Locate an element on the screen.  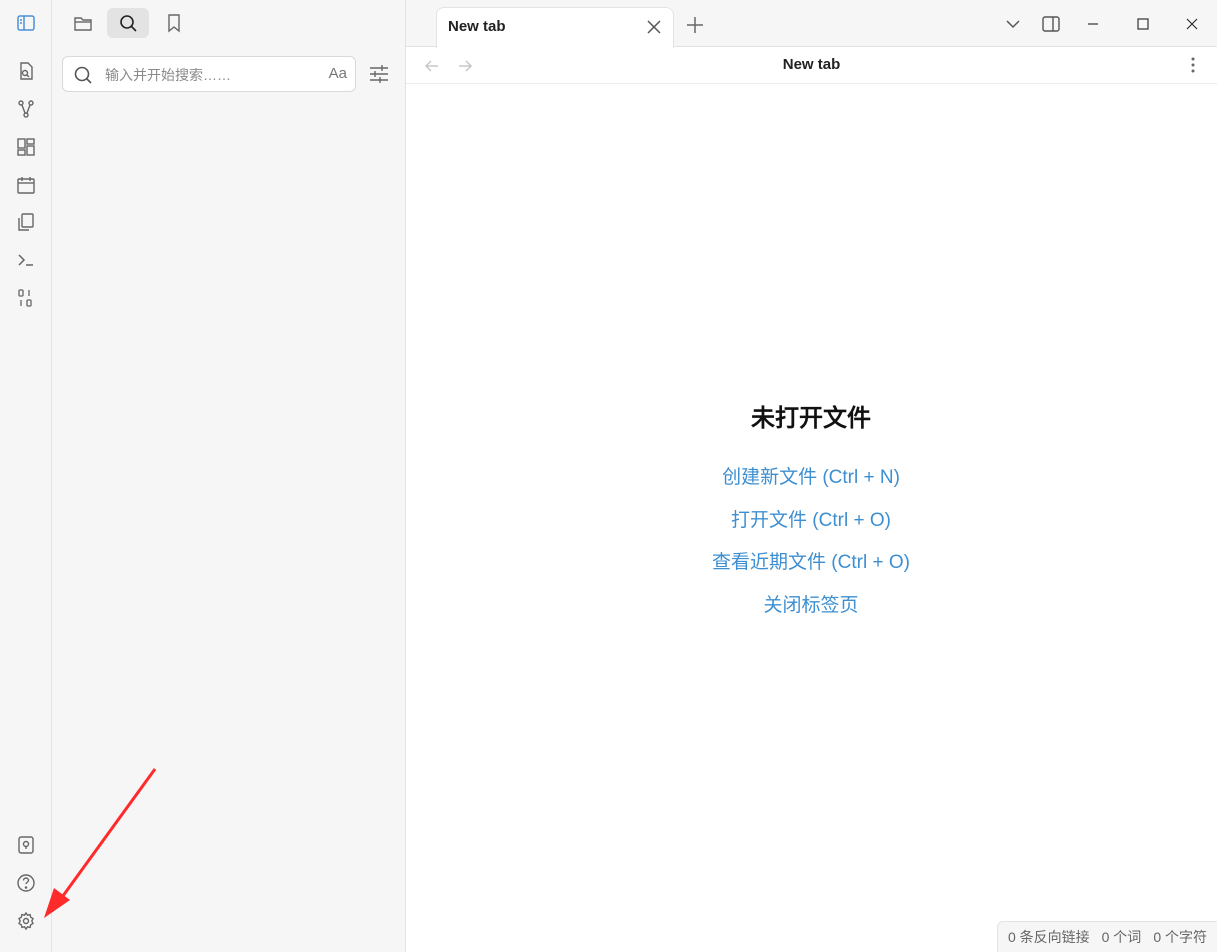
plus-icon is located at coordinates (695, 25).